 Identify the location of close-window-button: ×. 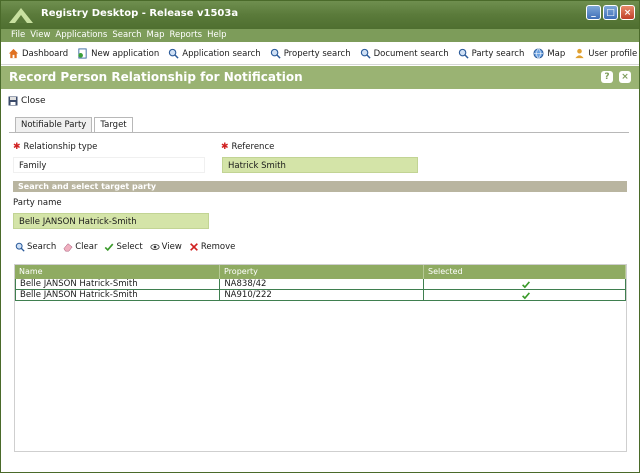
(627, 12).